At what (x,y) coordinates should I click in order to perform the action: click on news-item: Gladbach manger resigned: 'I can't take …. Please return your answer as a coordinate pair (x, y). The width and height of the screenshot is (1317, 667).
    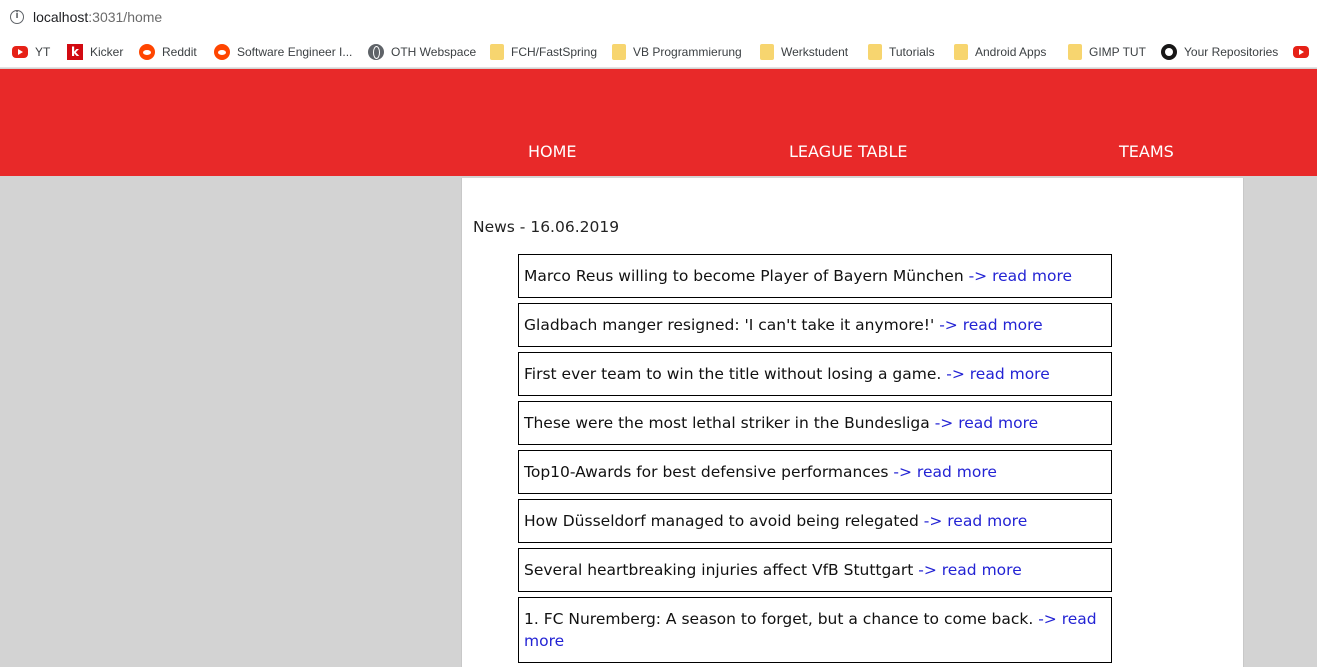
    Looking at the image, I should click on (815, 325).